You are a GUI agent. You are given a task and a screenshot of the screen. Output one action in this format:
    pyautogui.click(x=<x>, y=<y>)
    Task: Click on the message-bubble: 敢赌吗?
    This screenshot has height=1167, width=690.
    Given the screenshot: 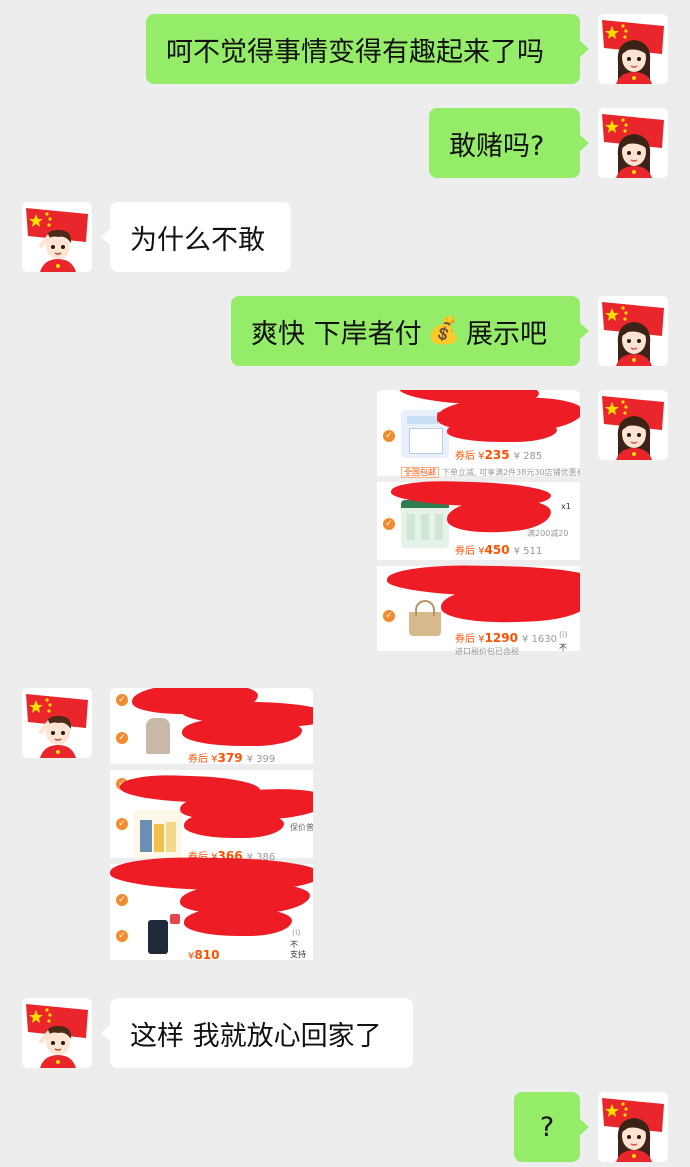 What is the action you would take?
    pyautogui.click(x=509, y=143)
    